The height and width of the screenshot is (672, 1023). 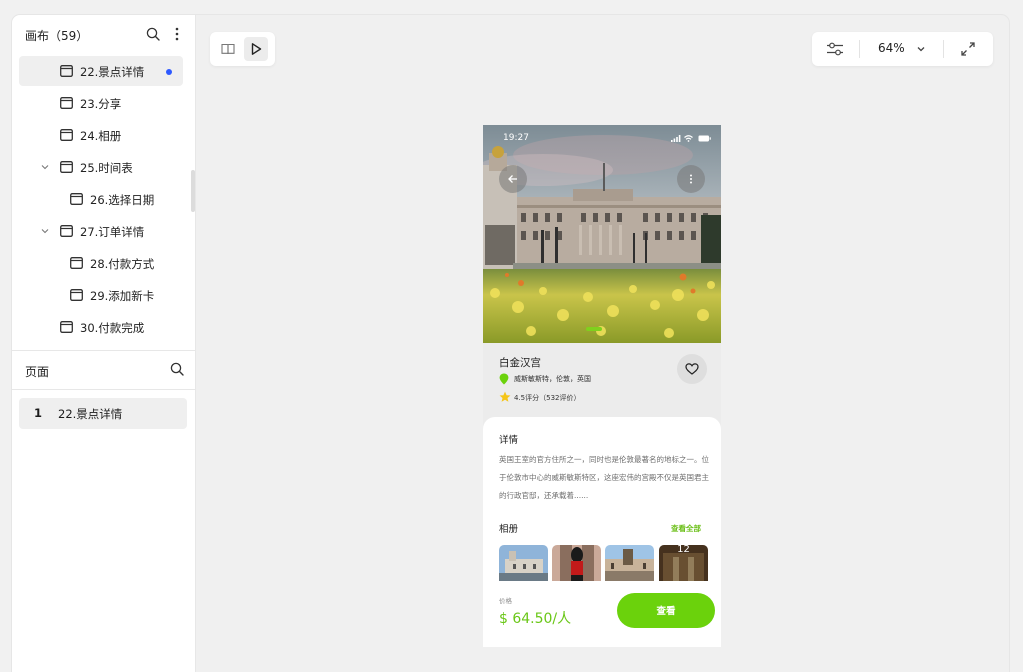 I want to click on view-button: 查看, so click(x=666, y=610).